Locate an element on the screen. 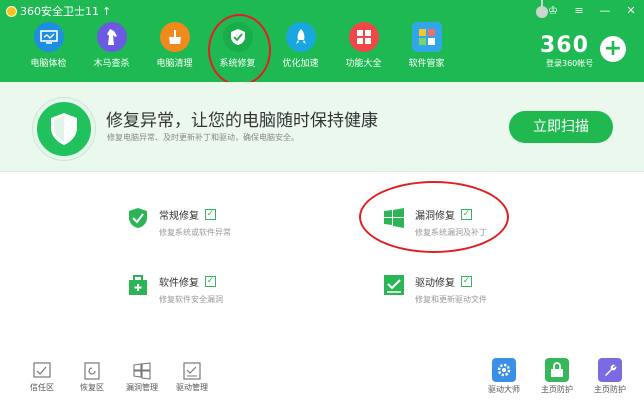 This screenshot has height=406, width=644. driver-manage-icon is located at coordinates (192, 371).